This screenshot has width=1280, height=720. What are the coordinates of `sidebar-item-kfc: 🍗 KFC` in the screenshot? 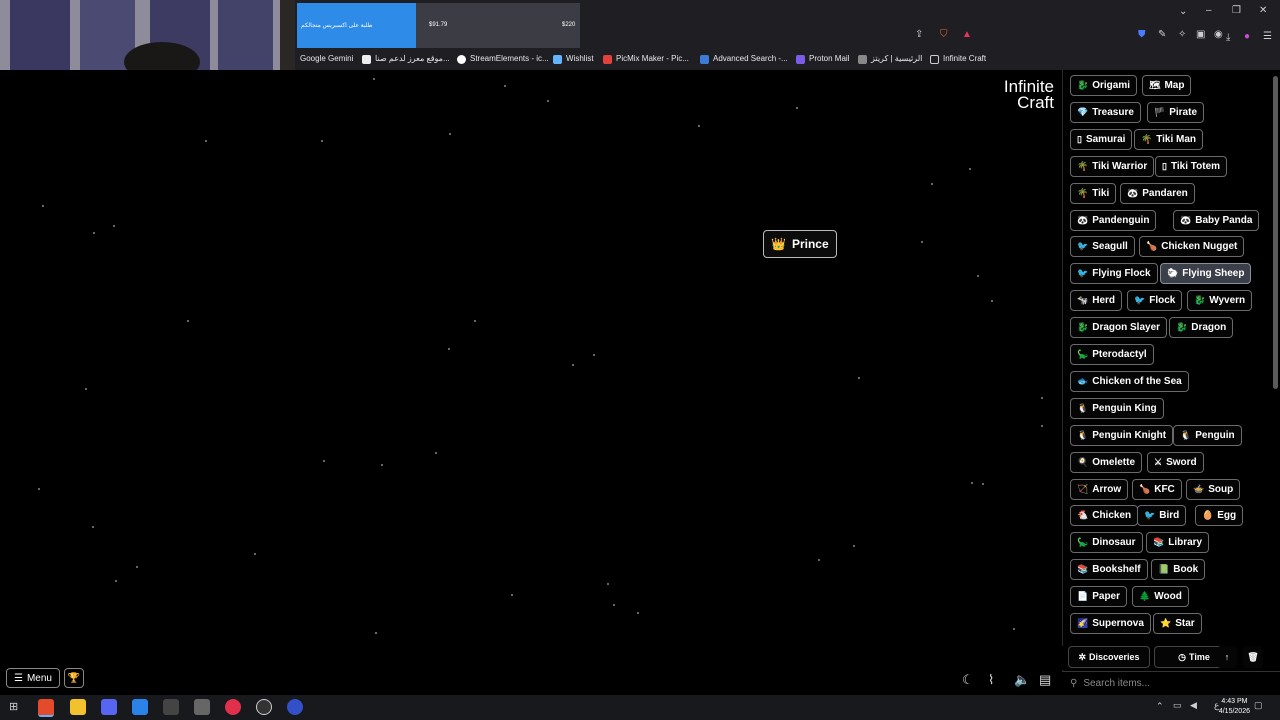 It's located at (1157, 489).